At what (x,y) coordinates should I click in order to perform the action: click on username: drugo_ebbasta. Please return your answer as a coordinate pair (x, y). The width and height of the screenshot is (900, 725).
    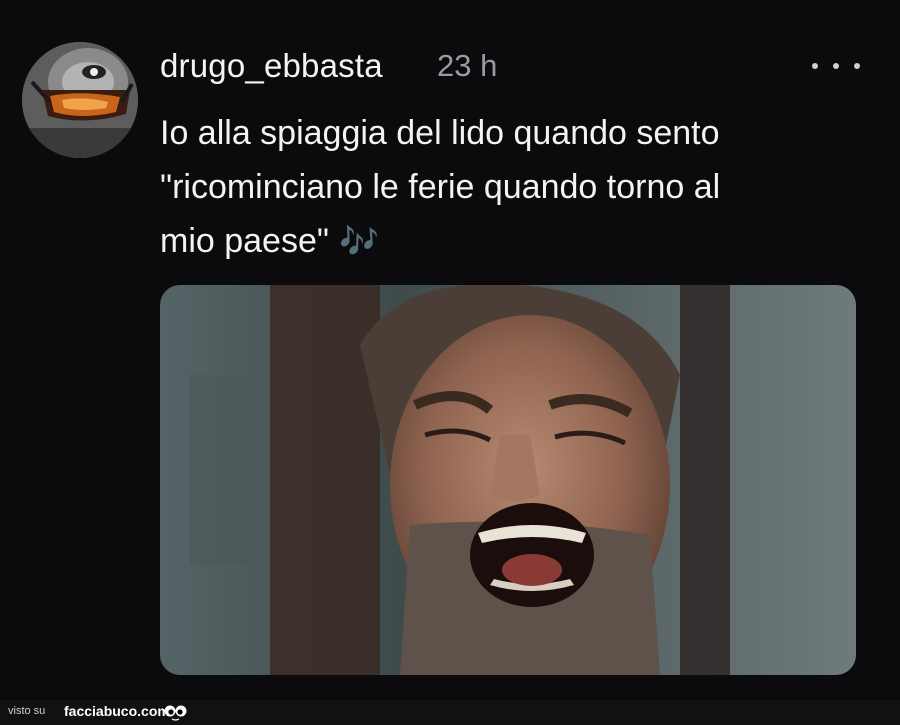
    Looking at the image, I should click on (271, 66).